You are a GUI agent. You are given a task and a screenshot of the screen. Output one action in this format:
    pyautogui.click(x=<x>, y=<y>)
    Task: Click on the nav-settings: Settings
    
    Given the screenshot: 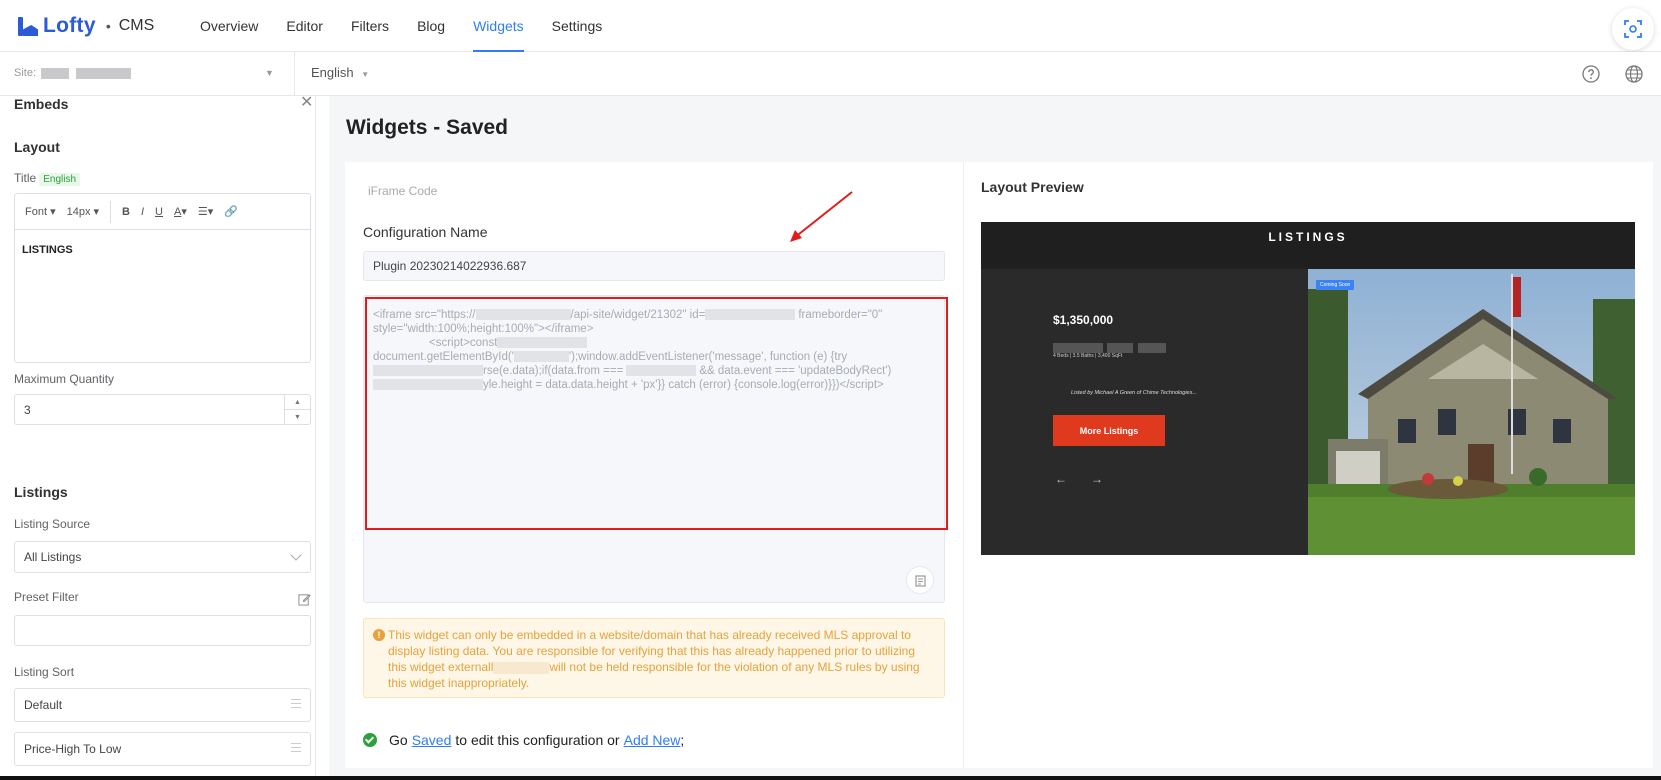 What is the action you would take?
    pyautogui.click(x=577, y=26)
    